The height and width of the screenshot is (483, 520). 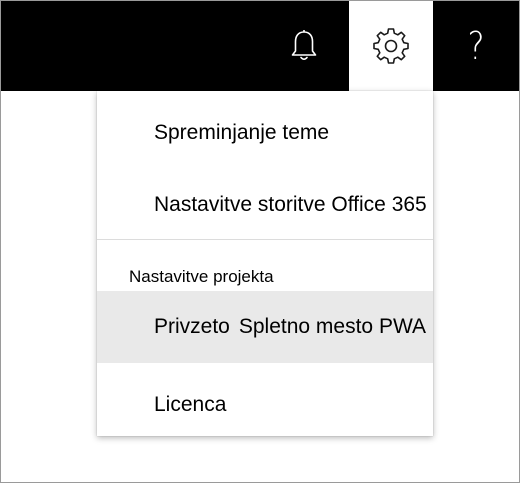 What do you see at coordinates (242, 132) in the screenshot?
I see `menu-item-label: Spreminjanje teme` at bounding box center [242, 132].